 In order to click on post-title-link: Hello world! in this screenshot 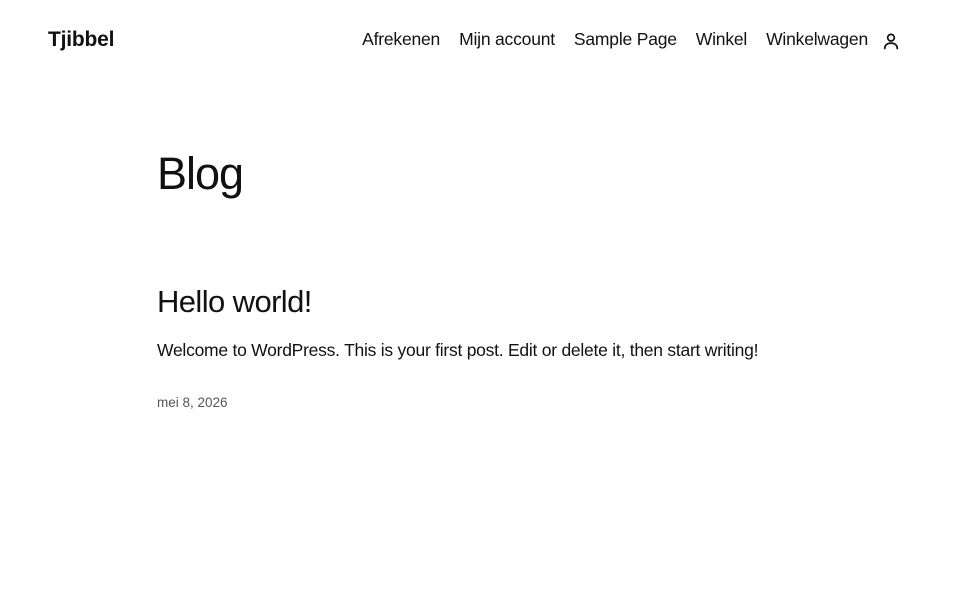, I will do `click(234, 302)`.